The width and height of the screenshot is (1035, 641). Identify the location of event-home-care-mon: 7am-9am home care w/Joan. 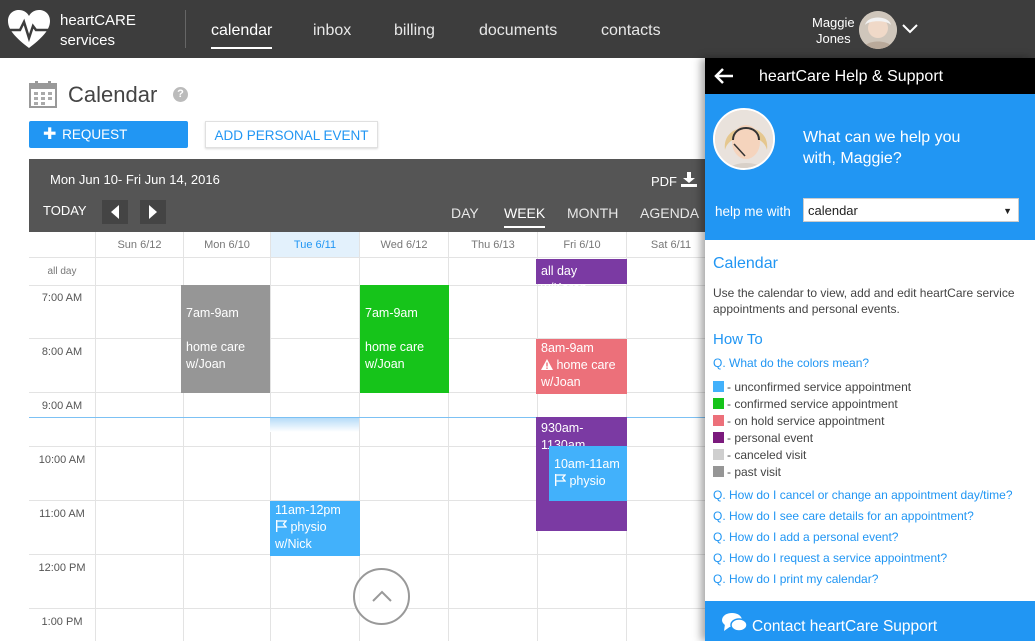
(225, 339).